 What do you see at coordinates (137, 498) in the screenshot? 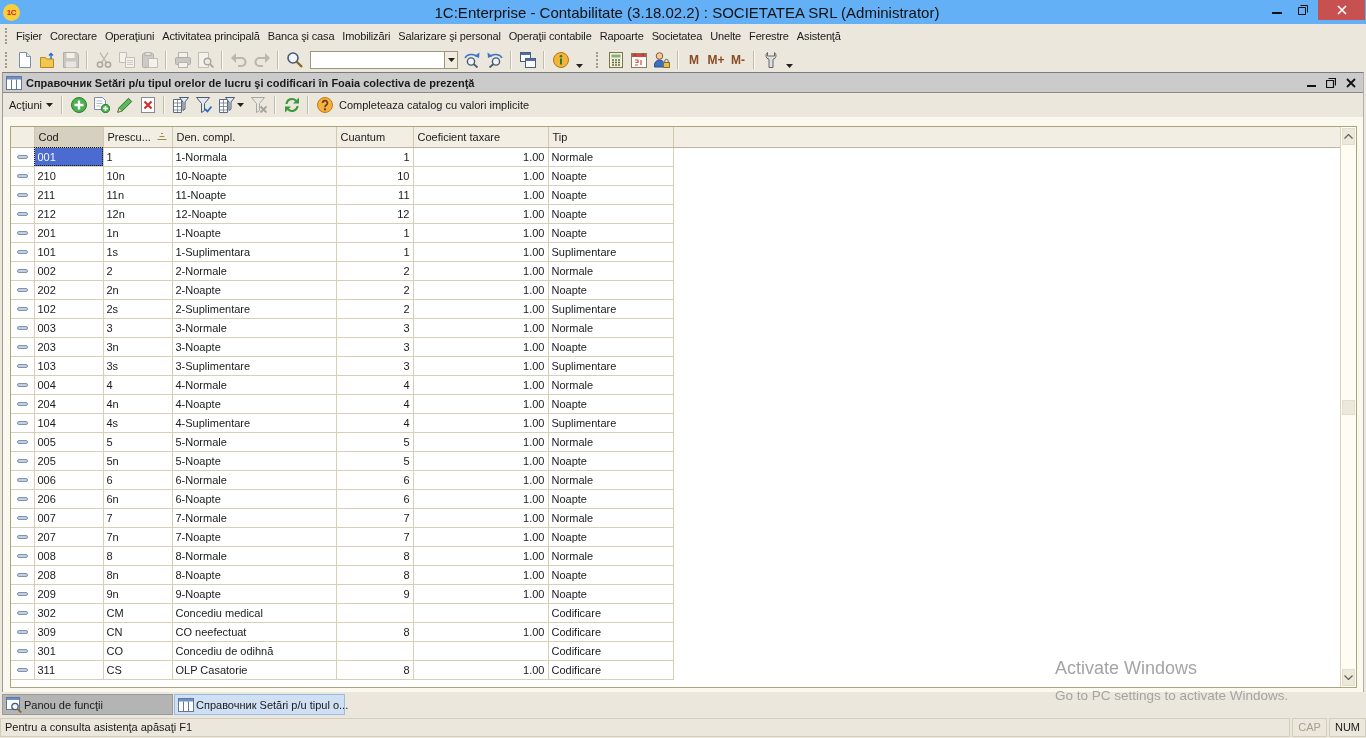
I see `table-cell: 6n` at bounding box center [137, 498].